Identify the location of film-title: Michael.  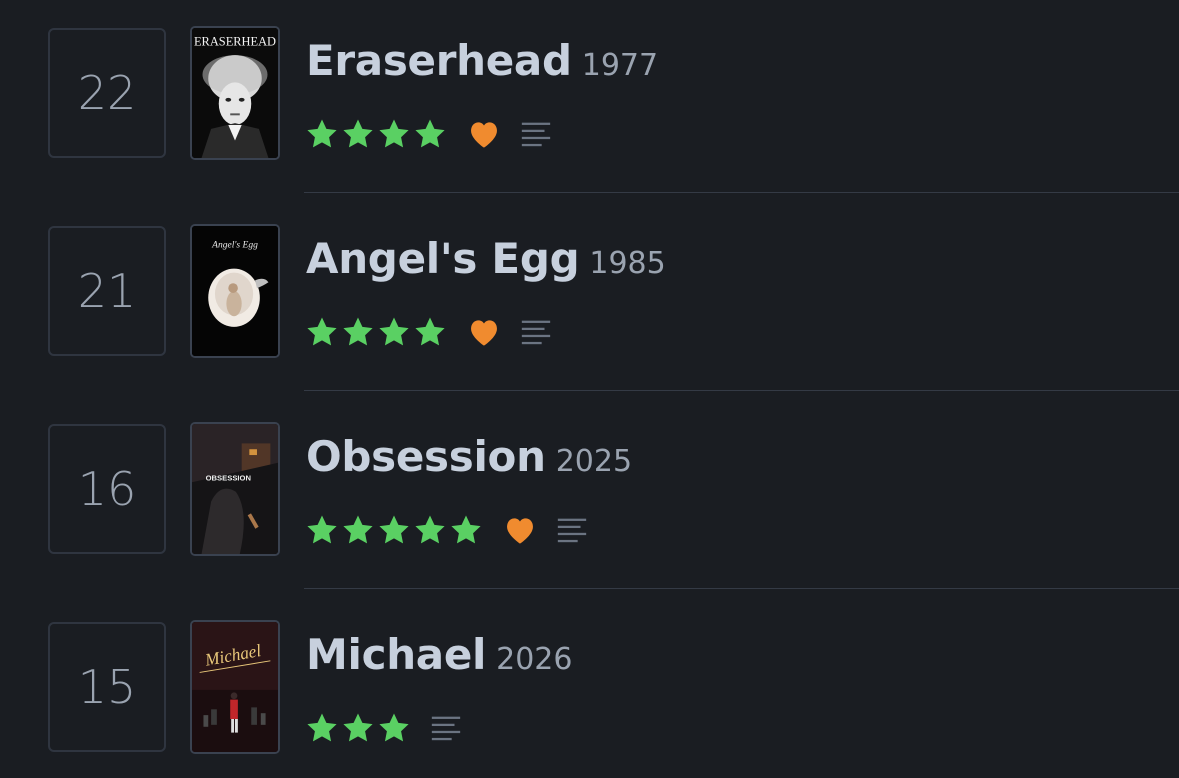
(396, 654).